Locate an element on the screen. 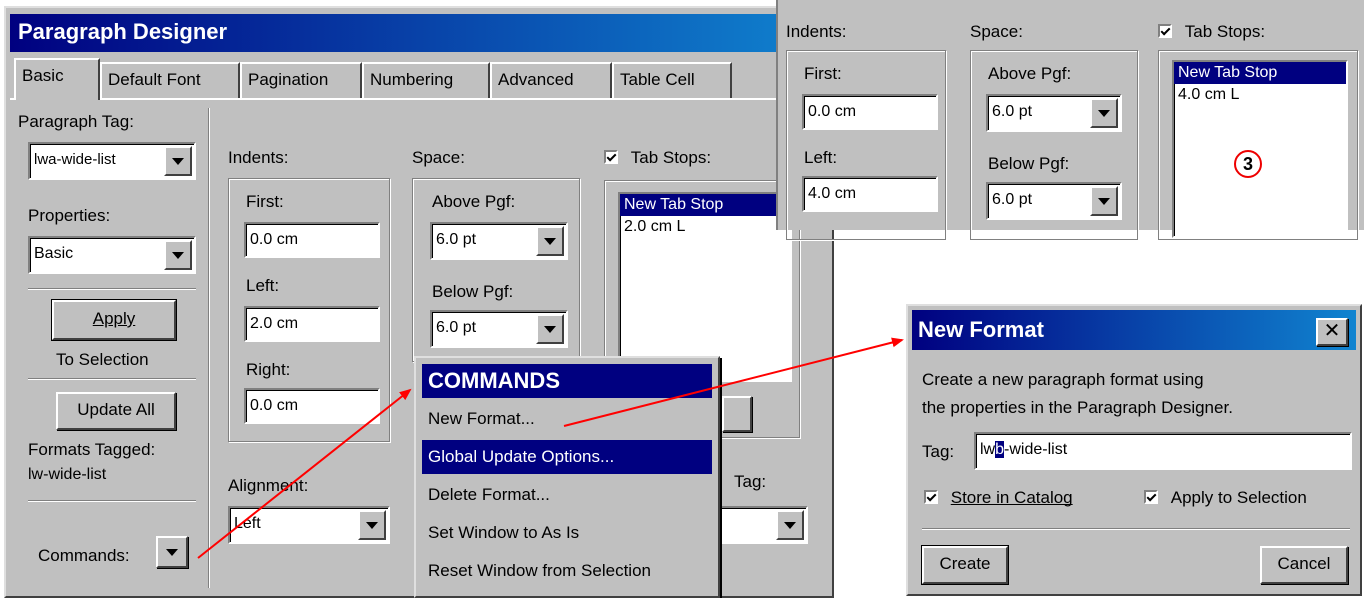 This screenshot has width=1364, height=598. store-in-catalog-checkbox: Store in Catalog is located at coordinates (998, 498).